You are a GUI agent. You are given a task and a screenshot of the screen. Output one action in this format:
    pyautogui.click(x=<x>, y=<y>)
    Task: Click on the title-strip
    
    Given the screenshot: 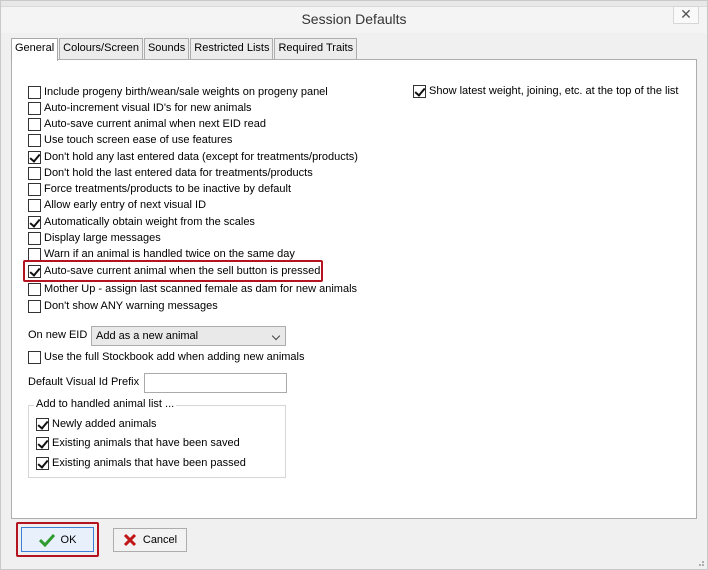 What is the action you would take?
    pyautogui.click(x=354, y=4)
    